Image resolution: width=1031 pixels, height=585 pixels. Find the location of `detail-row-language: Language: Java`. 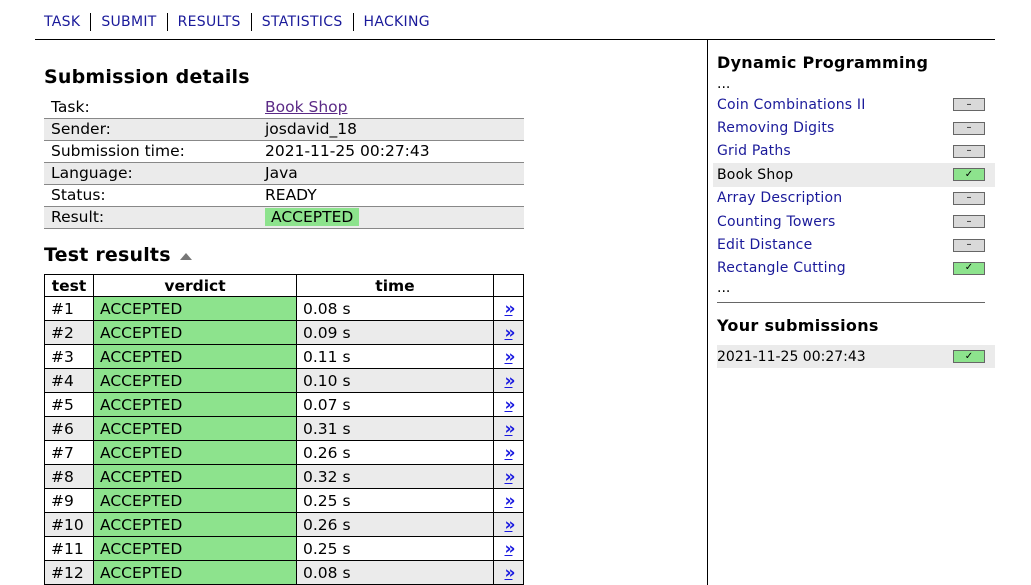

detail-row-language: Language: Java is located at coordinates (284, 173).